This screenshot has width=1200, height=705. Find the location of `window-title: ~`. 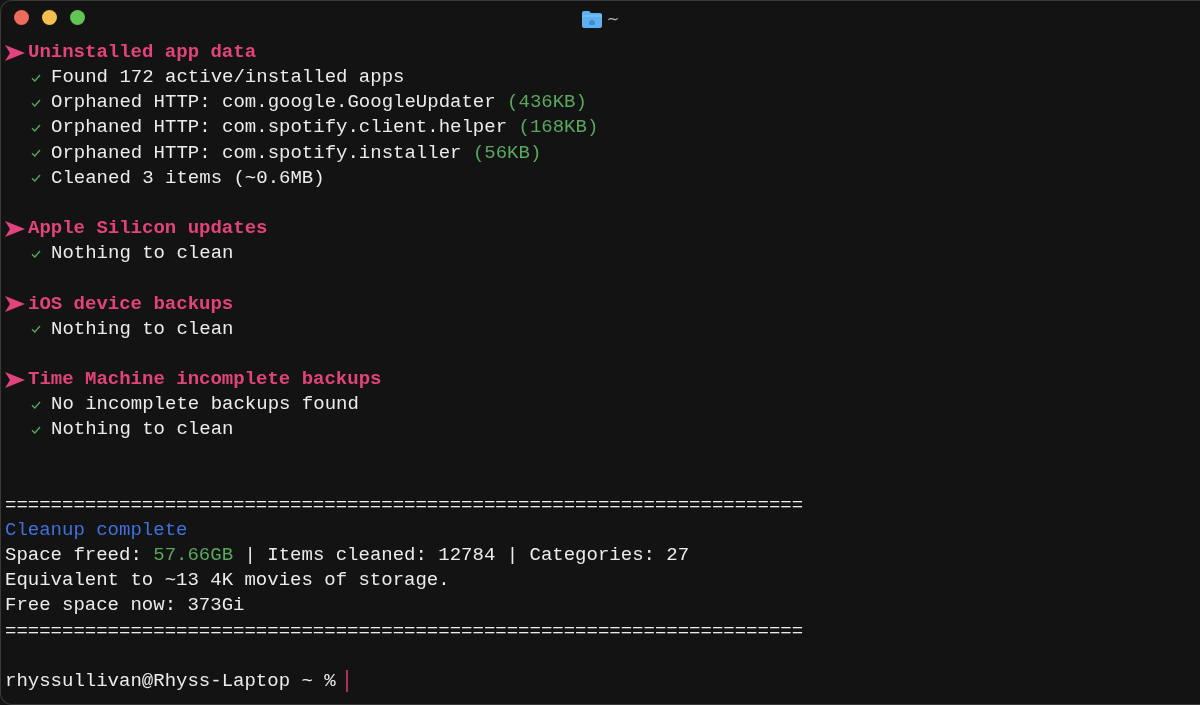

window-title: ~ is located at coordinates (613, 19).